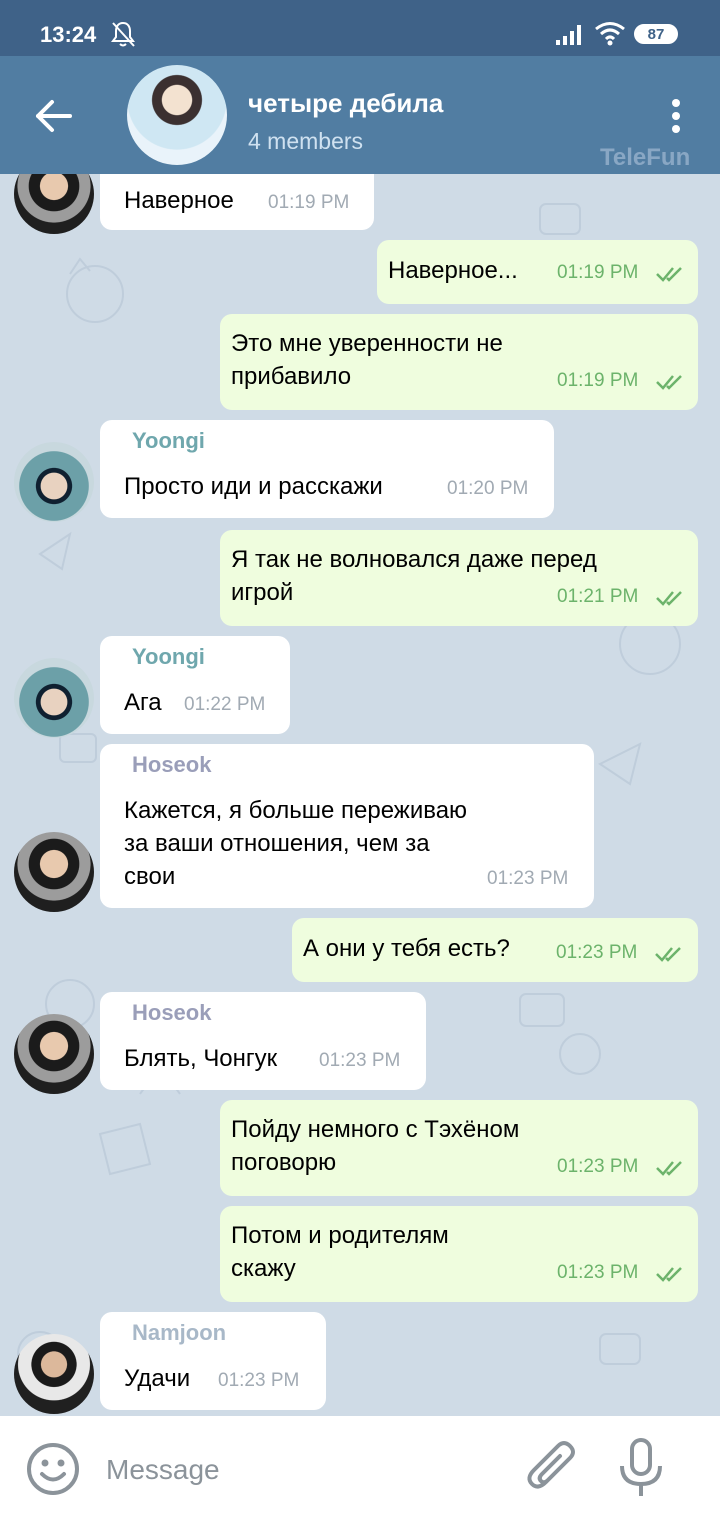 This screenshot has width=720, height=1520. Describe the element at coordinates (641, 1469) in the screenshot. I see `microphone-icon` at that location.